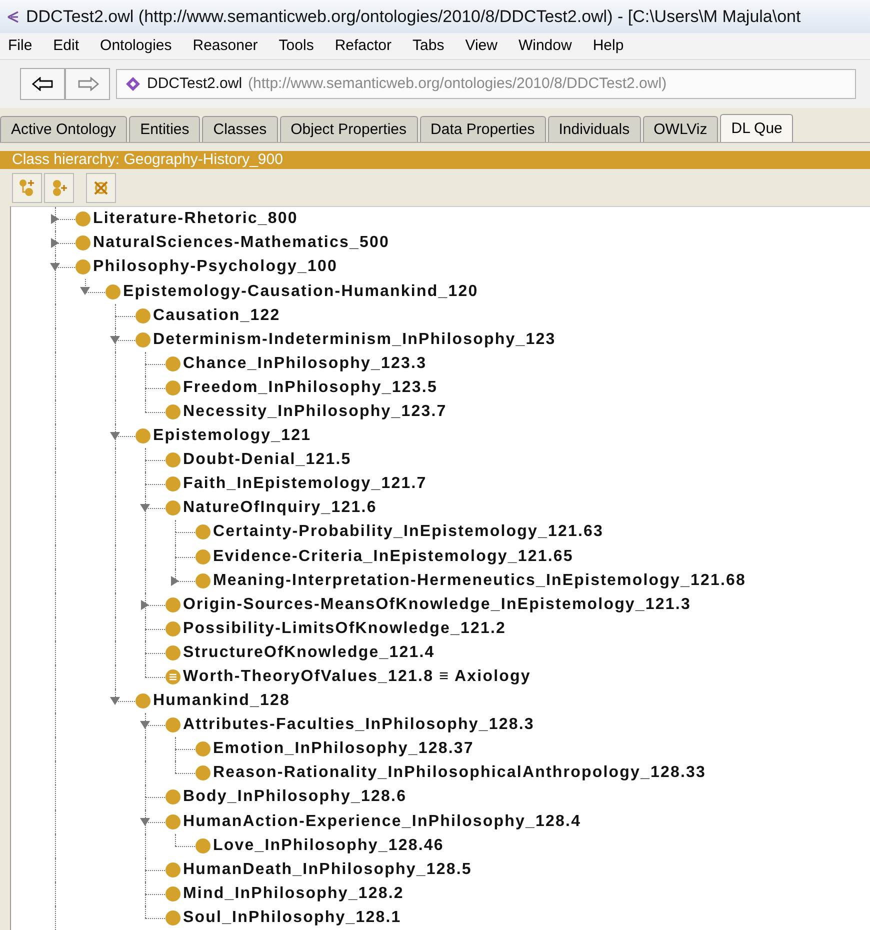 Image resolution: width=870 pixels, height=930 pixels. I want to click on menu-item: Tools, so click(296, 45).